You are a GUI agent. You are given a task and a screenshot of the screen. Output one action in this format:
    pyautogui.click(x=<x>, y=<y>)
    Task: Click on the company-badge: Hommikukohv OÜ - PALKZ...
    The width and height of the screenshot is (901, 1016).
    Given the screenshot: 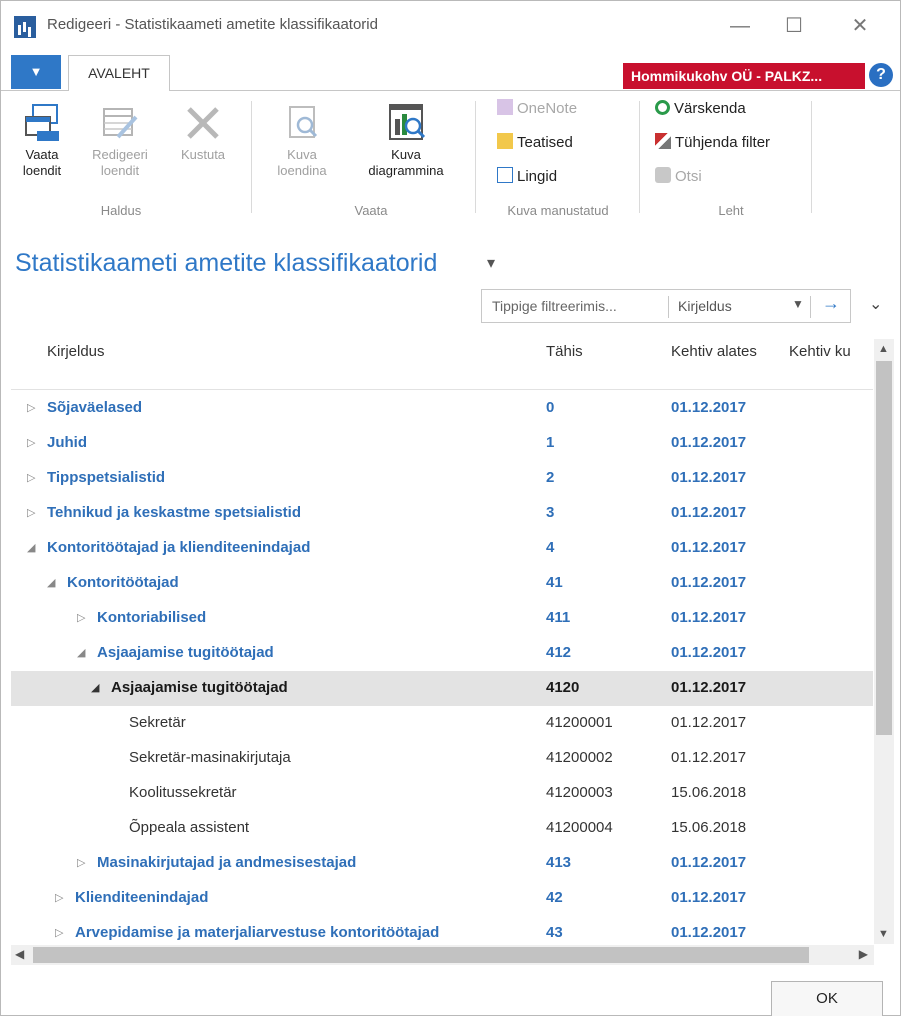 What is the action you would take?
    pyautogui.click(x=744, y=76)
    